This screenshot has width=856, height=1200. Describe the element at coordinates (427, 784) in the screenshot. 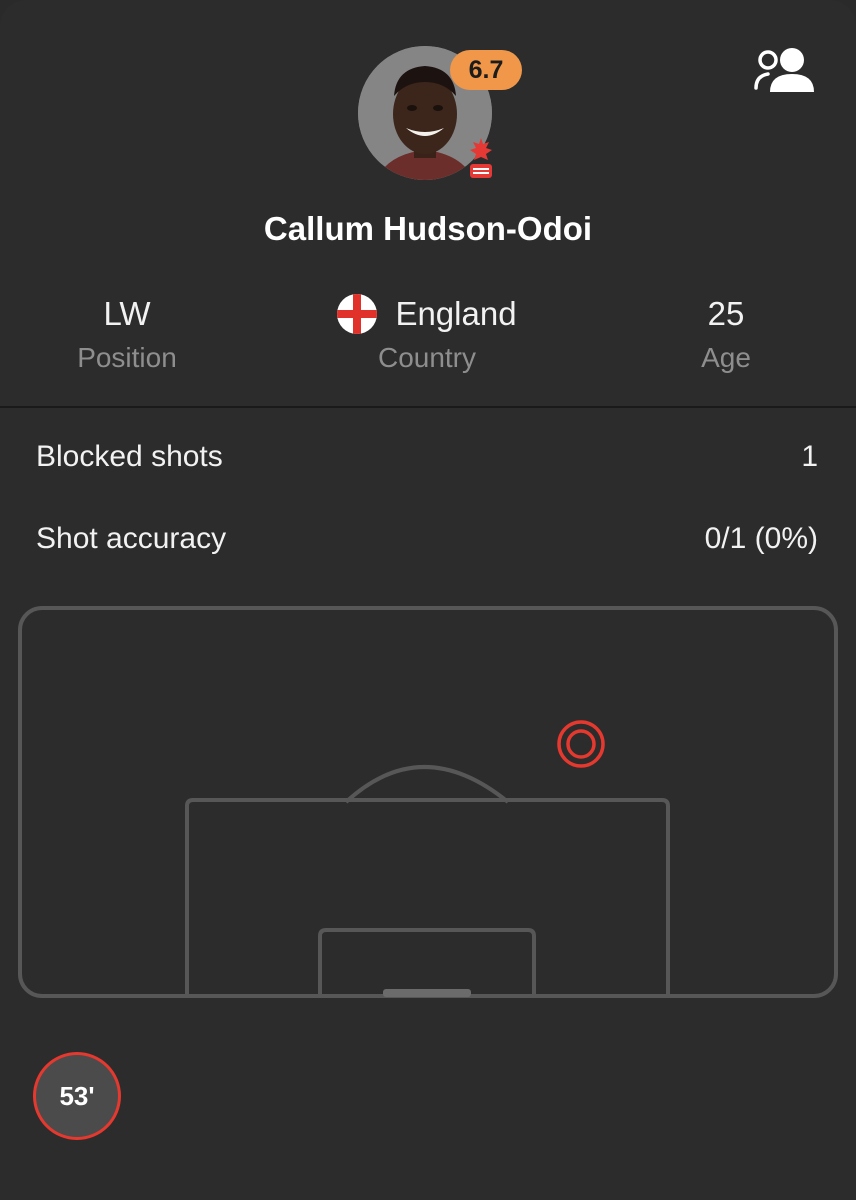

I see `penalty-arc` at that location.